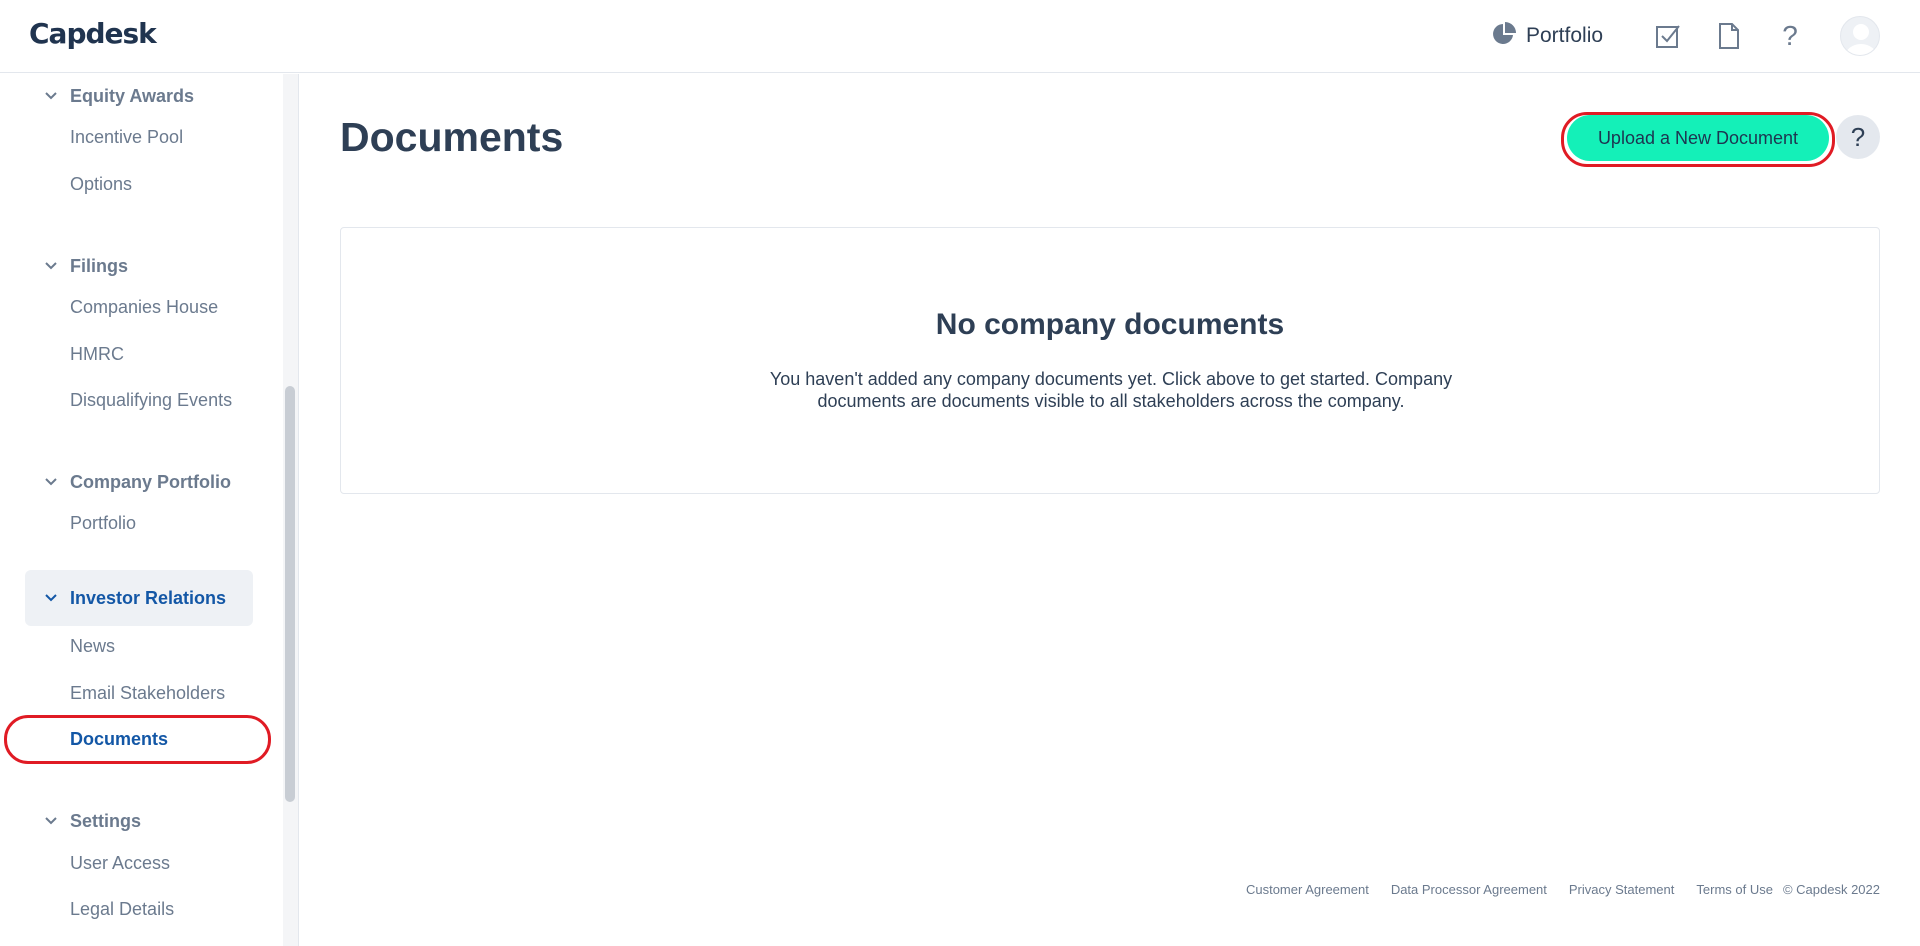 The height and width of the screenshot is (946, 1920). I want to click on page-help-button: ?, so click(1858, 137).